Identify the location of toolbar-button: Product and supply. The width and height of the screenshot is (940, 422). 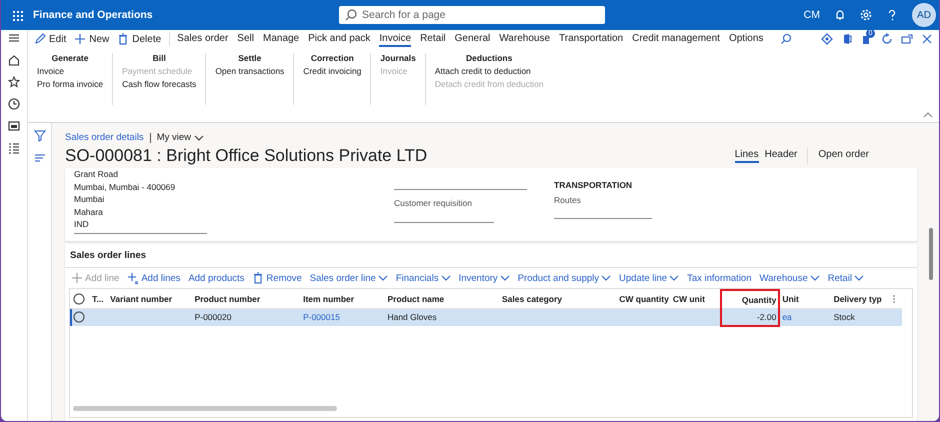
(565, 278).